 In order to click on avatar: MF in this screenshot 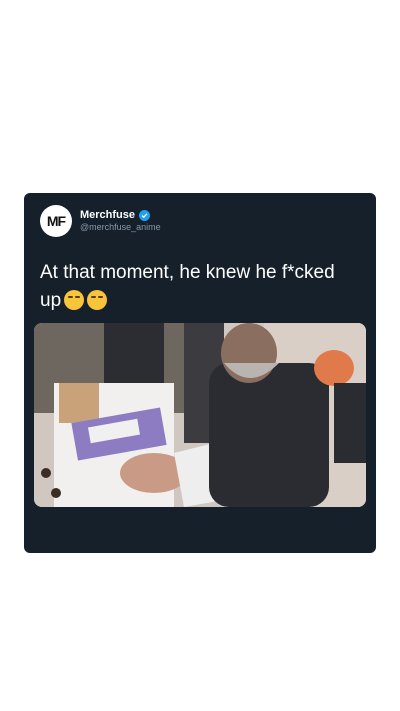, I will do `click(56, 221)`.